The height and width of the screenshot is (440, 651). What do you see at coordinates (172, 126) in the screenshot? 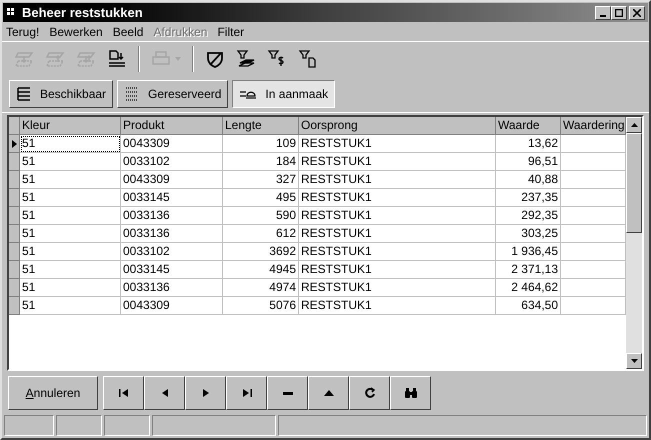
I see `column-header: Produkt` at bounding box center [172, 126].